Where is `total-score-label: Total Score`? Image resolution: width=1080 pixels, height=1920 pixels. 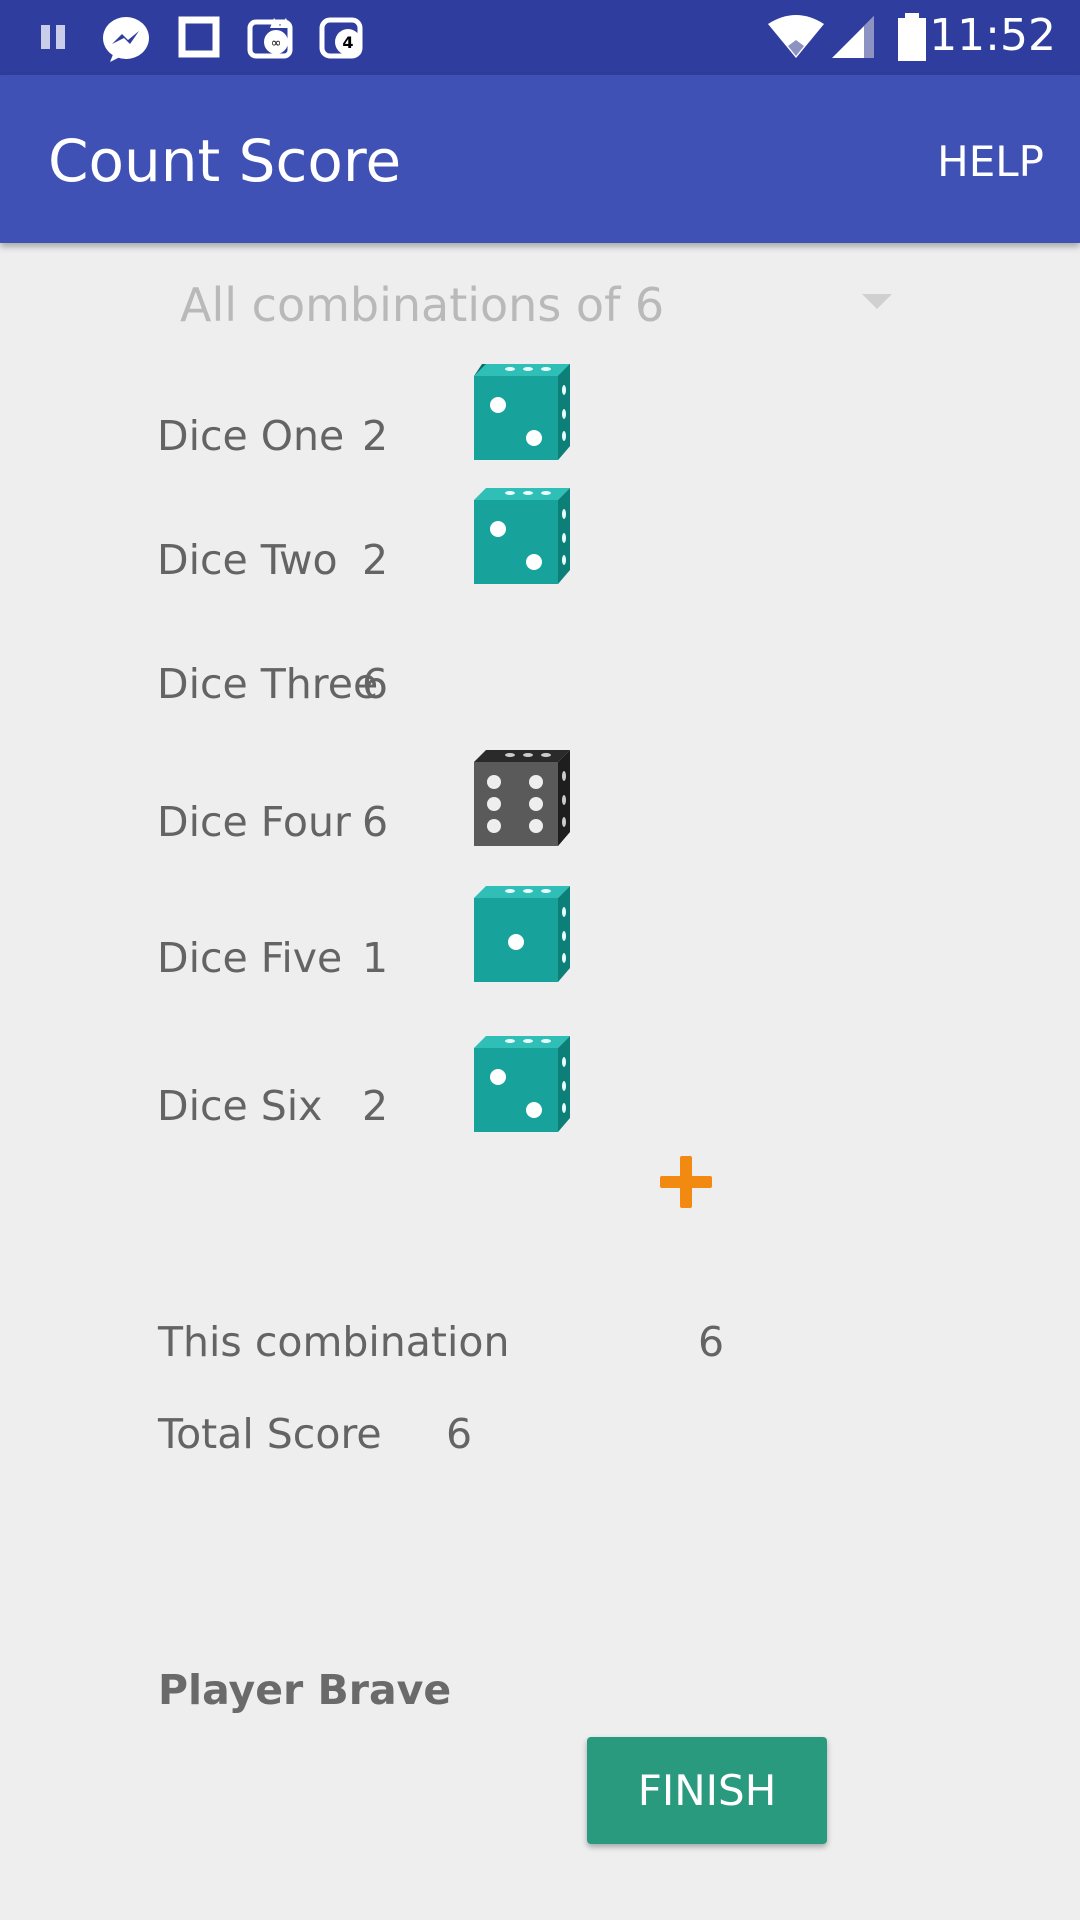 total-score-label: Total Score is located at coordinates (270, 1434).